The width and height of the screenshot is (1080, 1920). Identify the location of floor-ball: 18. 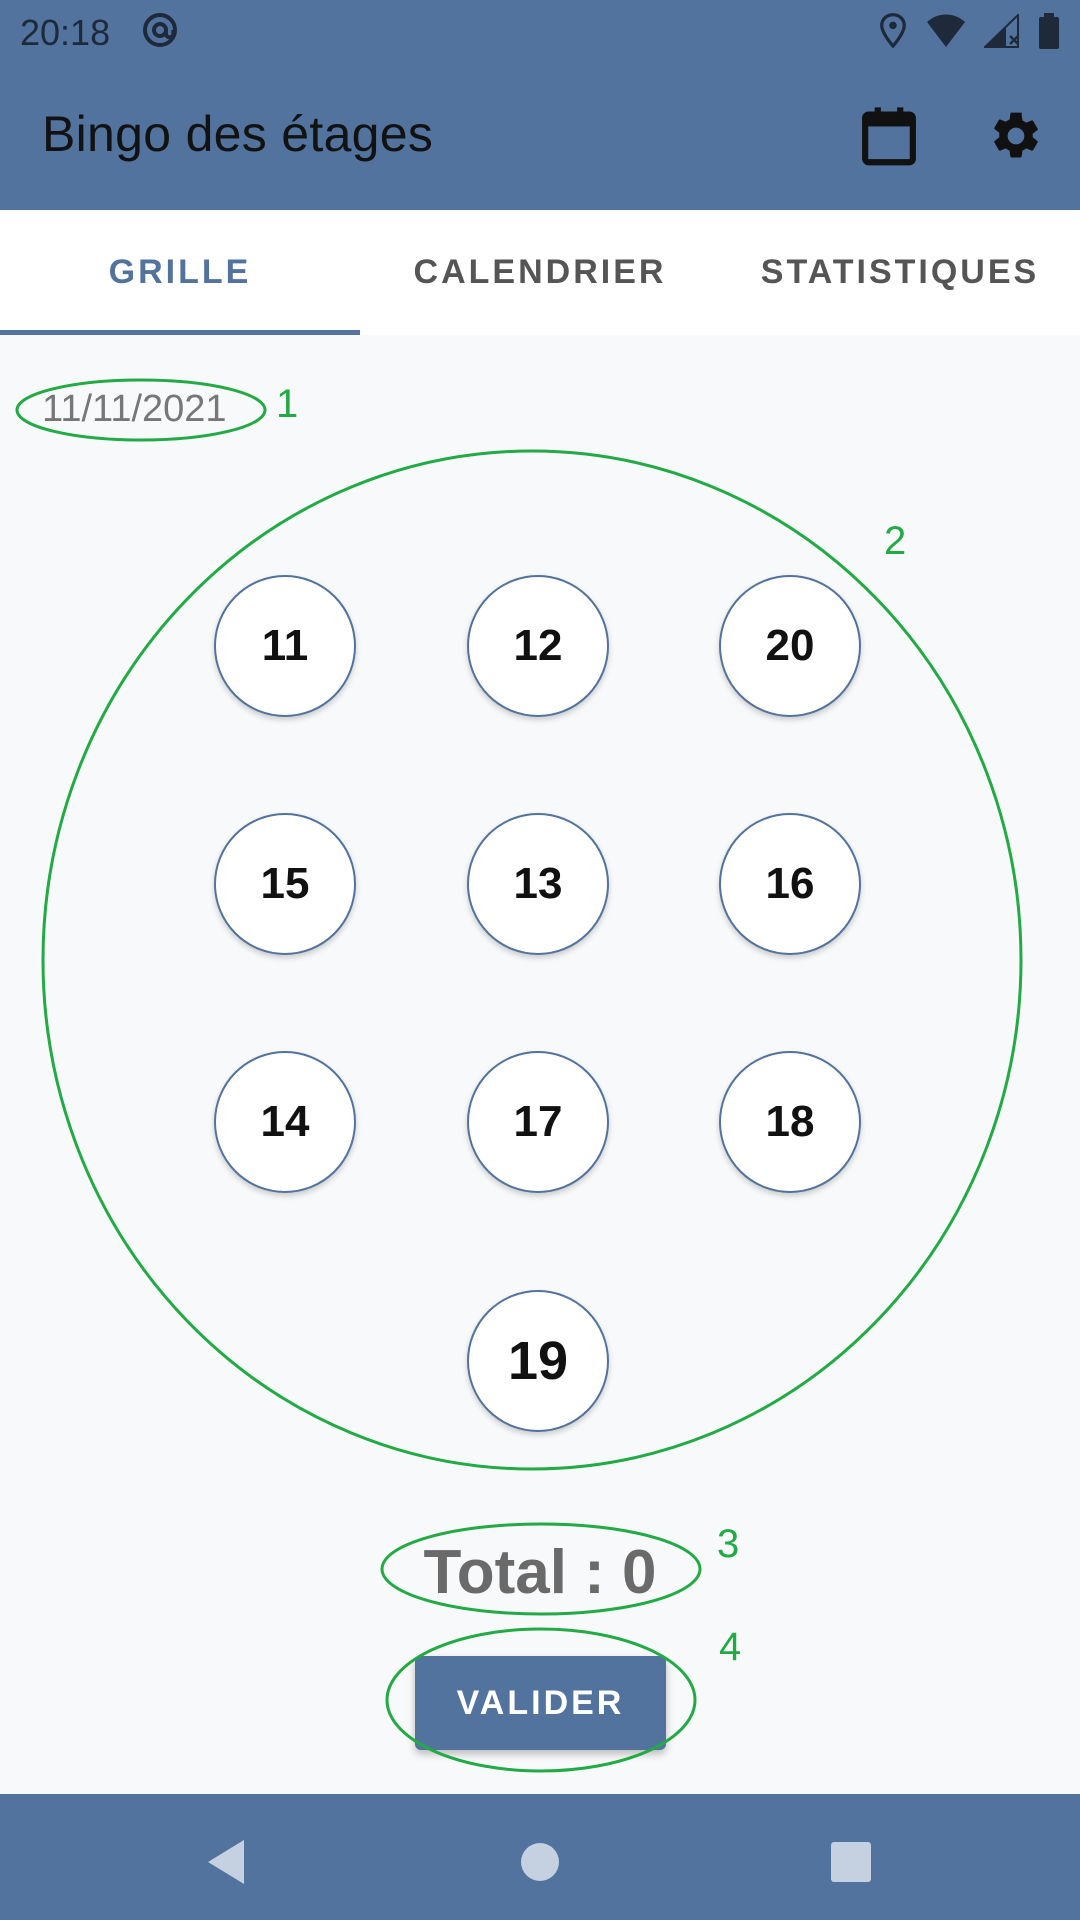
(790, 1122).